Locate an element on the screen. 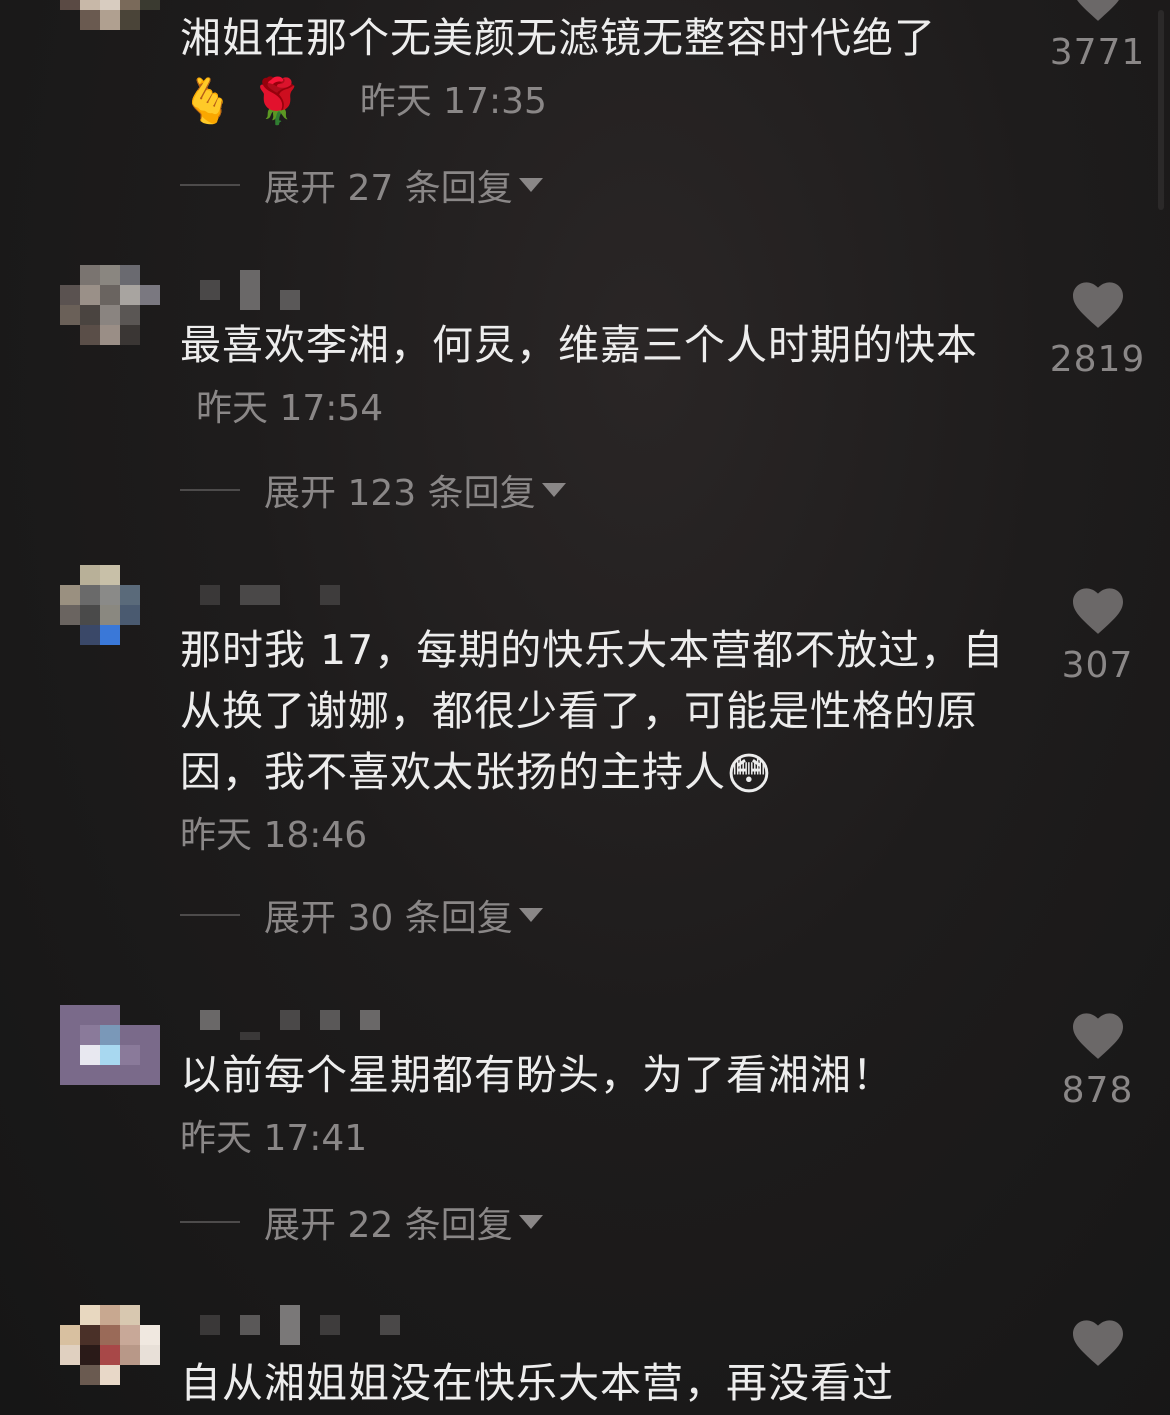 The image size is (1170, 1415). like-count: 307 is located at coordinates (1097, 665).